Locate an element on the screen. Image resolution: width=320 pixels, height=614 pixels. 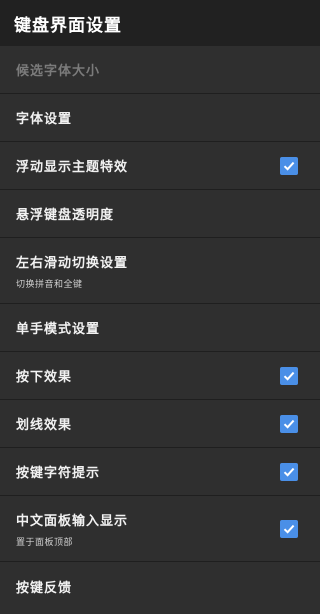
setting-candidate-font-size: 候选字体大小 is located at coordinates (160, 70).